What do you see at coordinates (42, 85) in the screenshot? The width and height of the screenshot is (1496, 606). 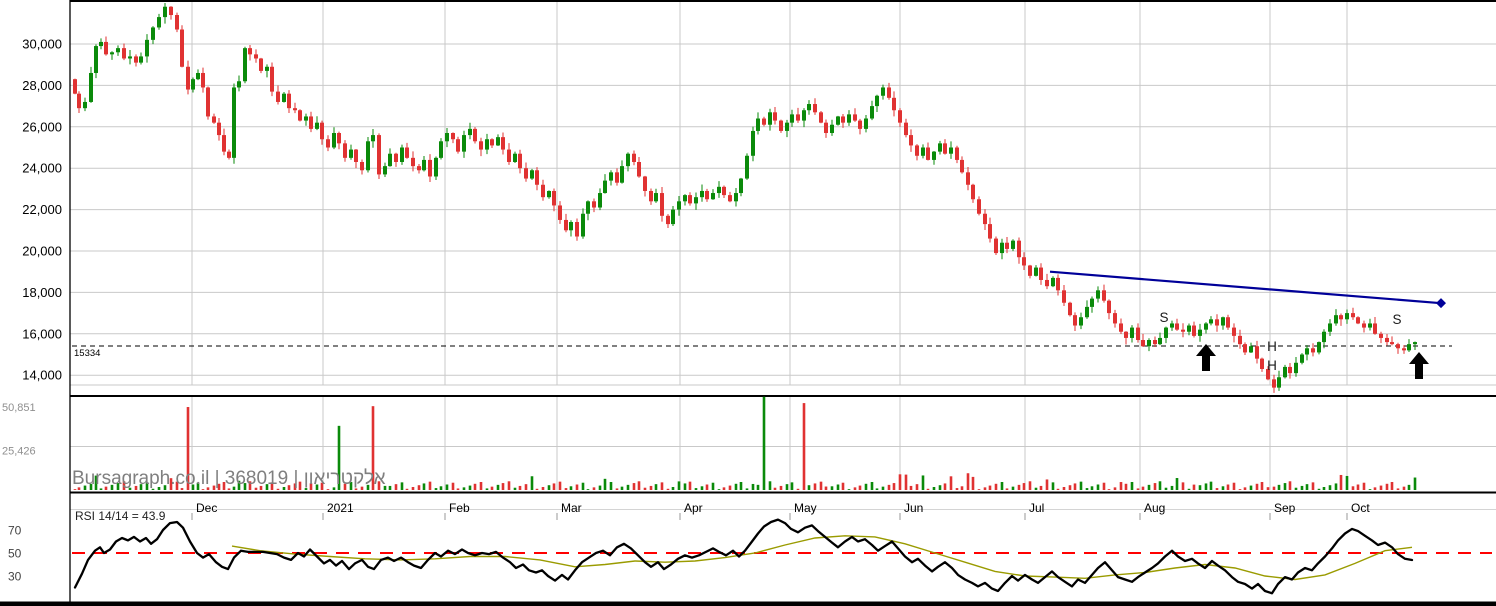 I see `svg-text: 28,000` at bounding box center [42, 85].